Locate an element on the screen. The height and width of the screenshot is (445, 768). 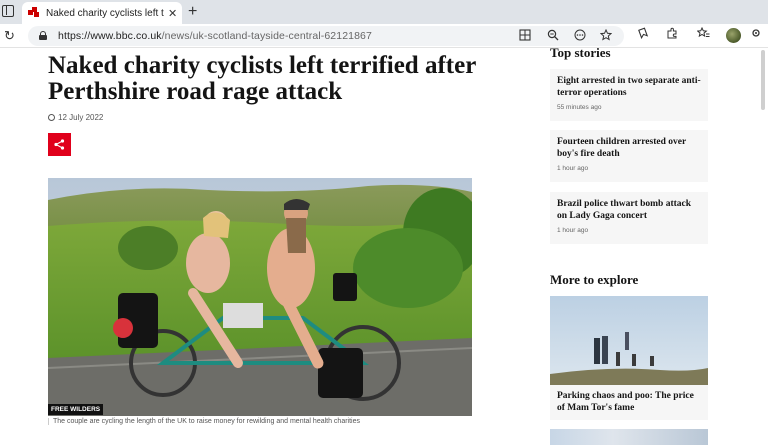
mam-tor-photo is located at coordinates (629, 340).